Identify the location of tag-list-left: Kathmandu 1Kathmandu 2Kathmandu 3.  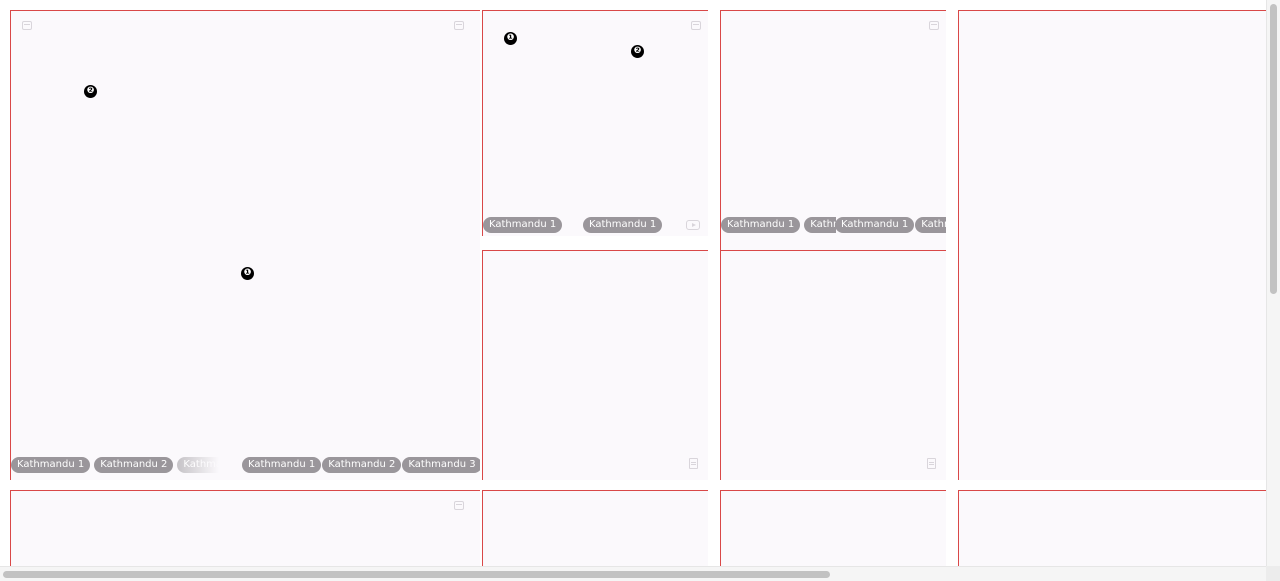
(115, 465).